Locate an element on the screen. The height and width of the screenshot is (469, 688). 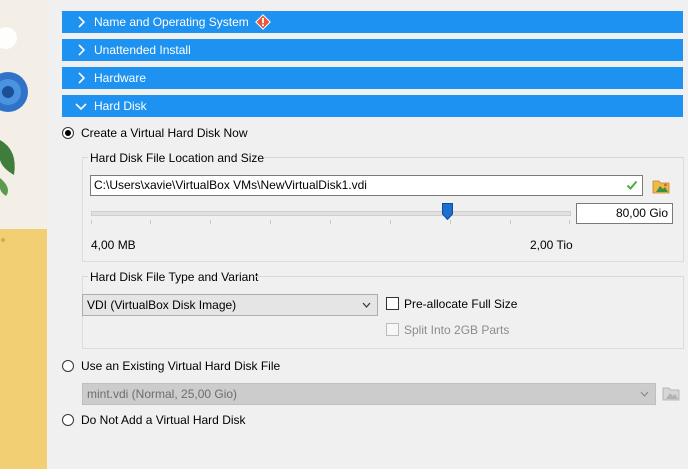
disk-type-select: VDI (VirtualBox Disk Image) is located at coordinates (230, 305).